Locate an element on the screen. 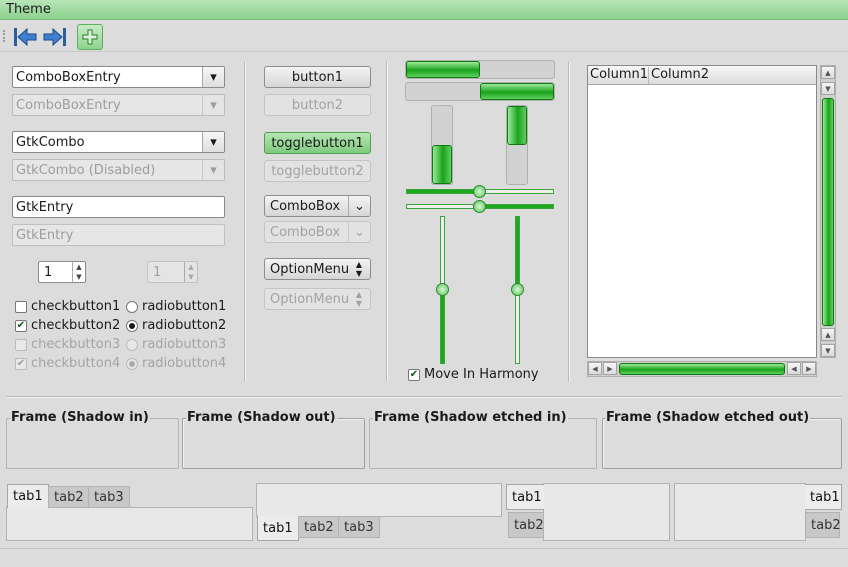 This screenshot has width=848, height=567. checkbutton4: ✔ checkbutton4 is located at coordinates (67, 363).